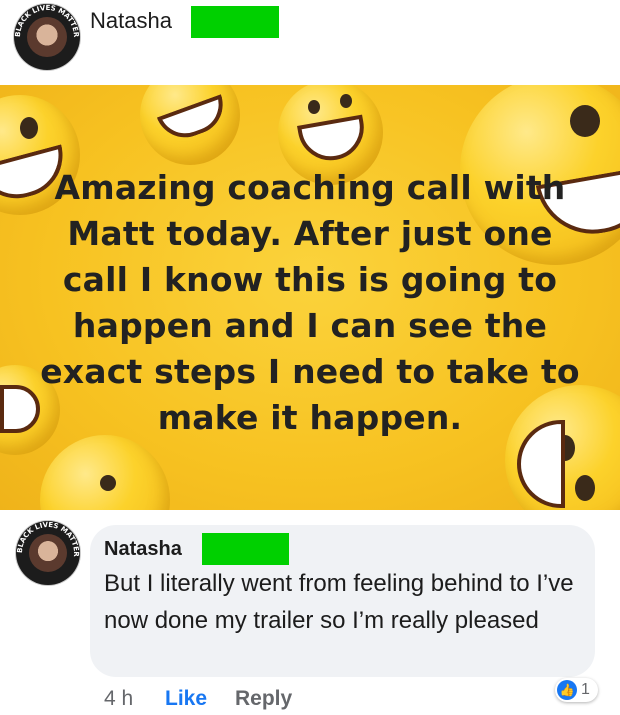 The height and width of the screenshot is (715, 620). What do you see at coordinates (118, 699) in the screenshot?
I see `comment-timestamp: 4 h` at bounding box center [118, 699].